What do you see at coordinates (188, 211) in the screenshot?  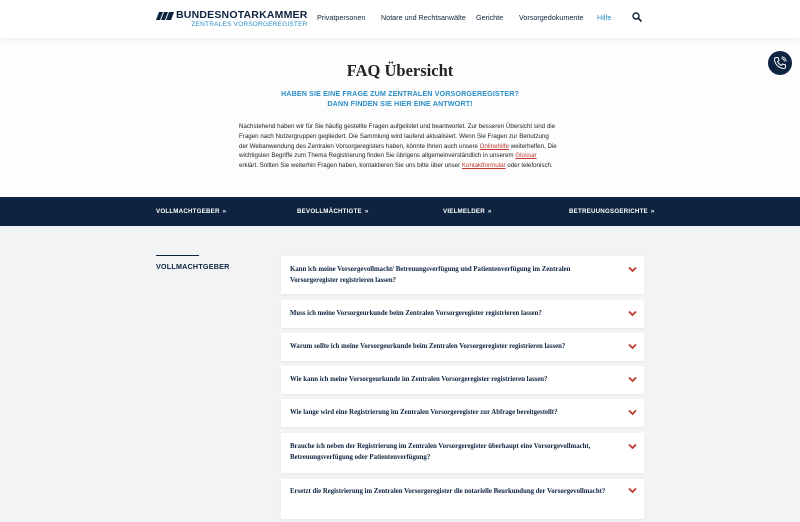 I see `band-label: VOLLMACHTGEBER` at bounding box center [188, 211].